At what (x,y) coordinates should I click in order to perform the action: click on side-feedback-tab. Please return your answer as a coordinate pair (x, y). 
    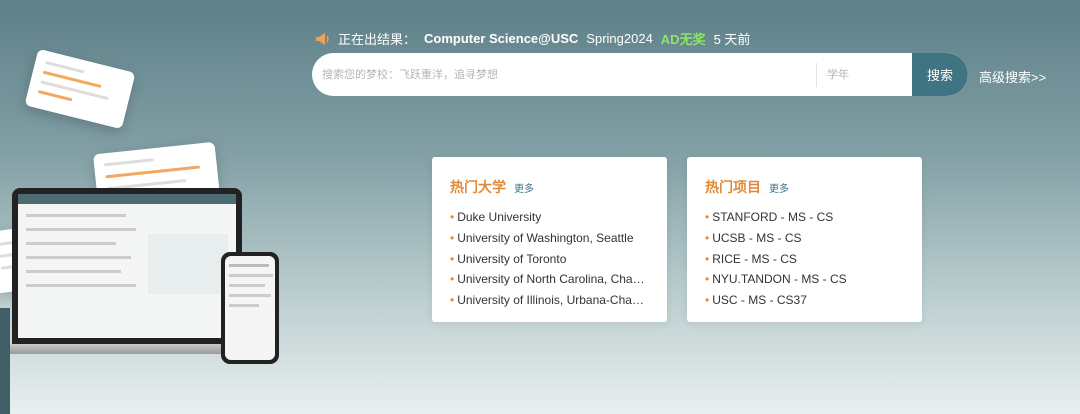
    Looking at the image, I should click on (5, 361).